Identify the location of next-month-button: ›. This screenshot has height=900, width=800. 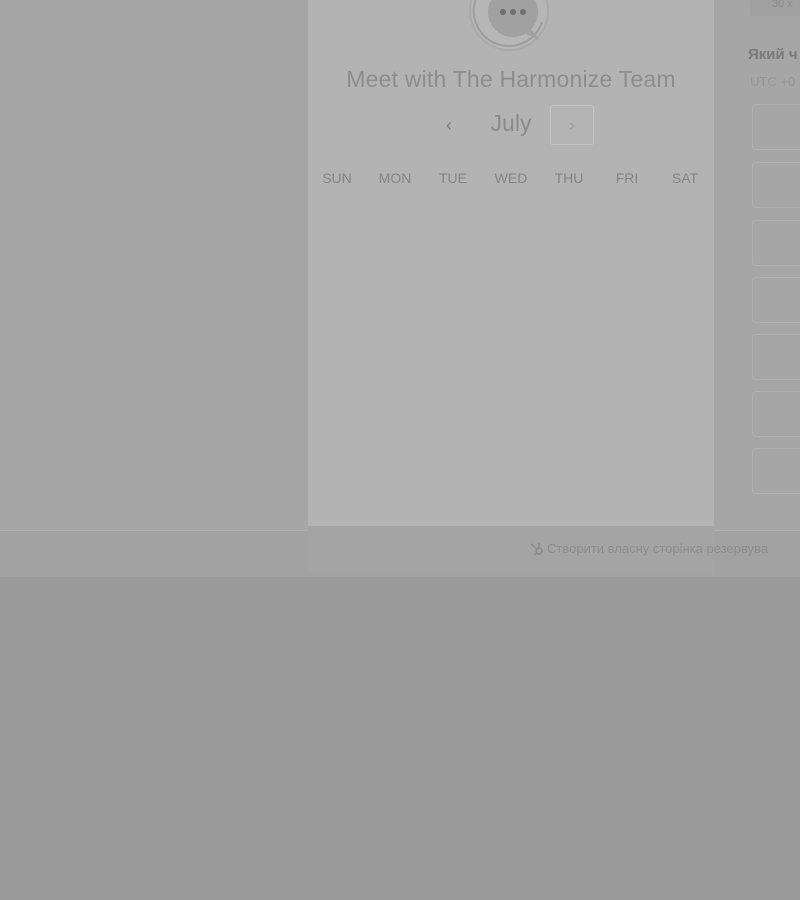
(572, 125).